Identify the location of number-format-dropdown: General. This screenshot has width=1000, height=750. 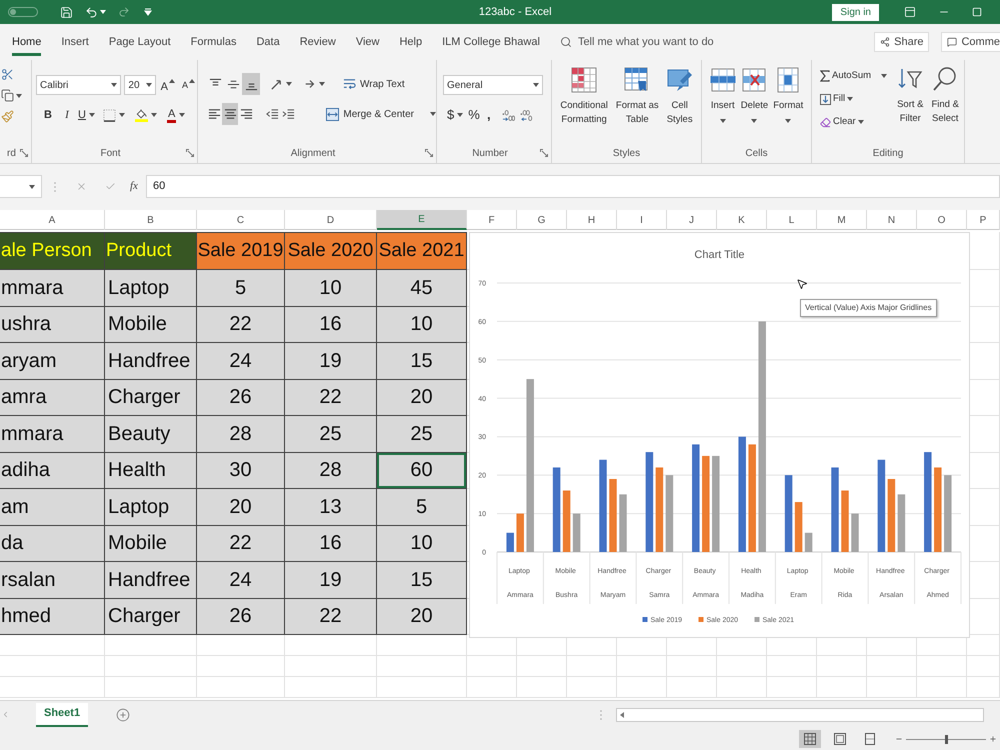
(493, 85).